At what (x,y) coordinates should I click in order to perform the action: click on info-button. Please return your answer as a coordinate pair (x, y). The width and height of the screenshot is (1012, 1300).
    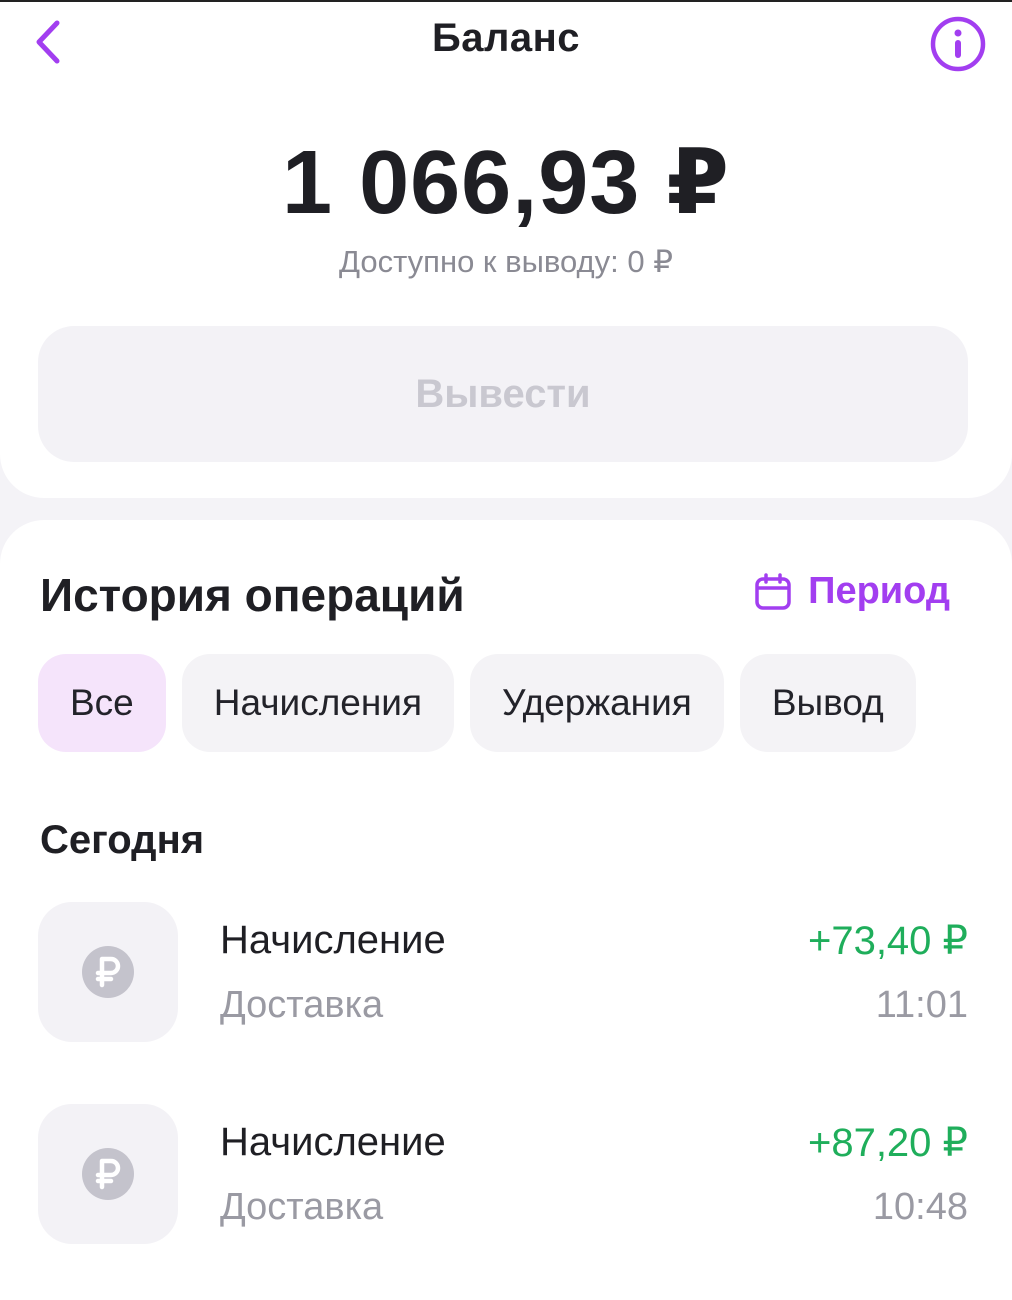
    Looking at the image, I should click on (958, 44).